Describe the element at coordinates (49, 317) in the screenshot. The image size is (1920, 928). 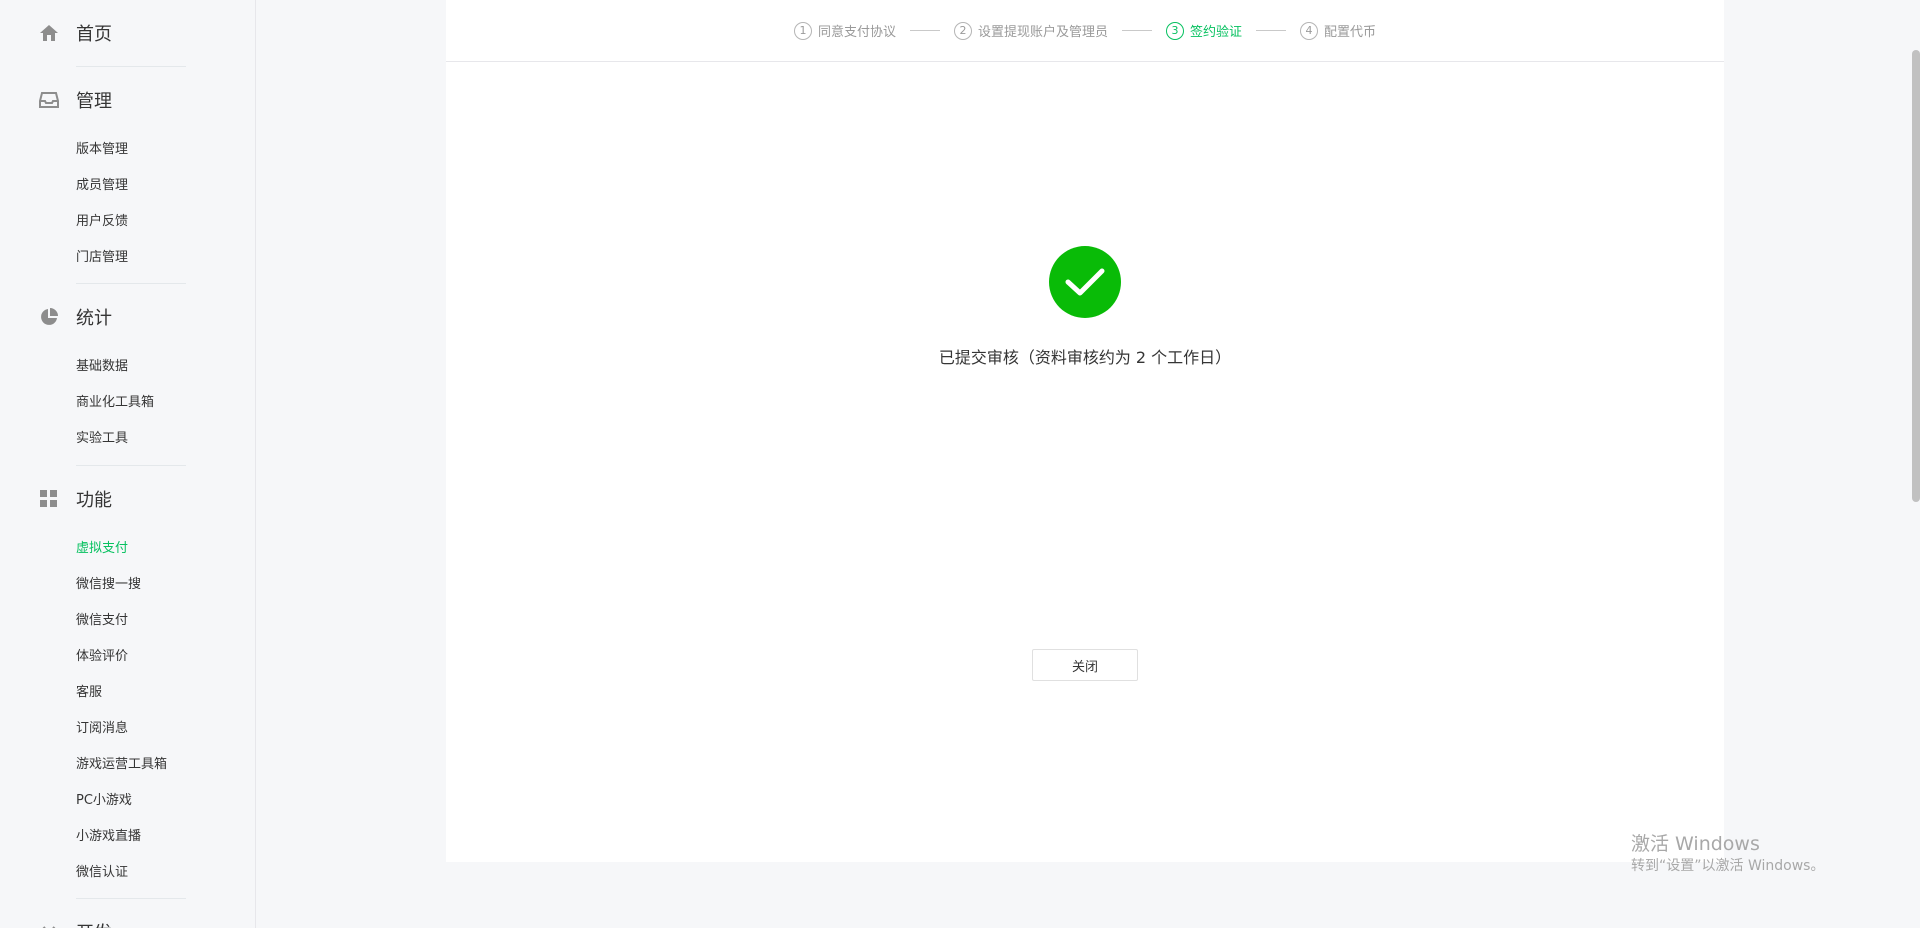
I see `pie-chart-icon` at that location.